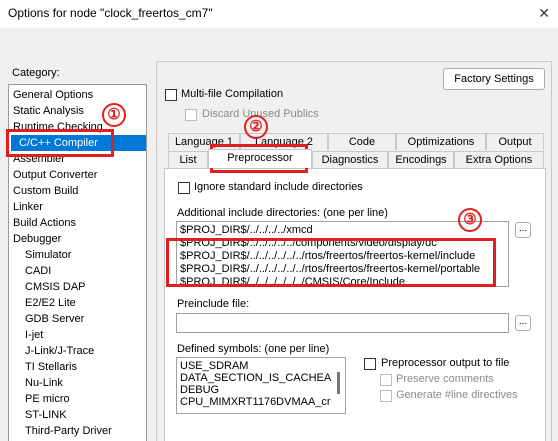 This screenshot has height=441, width=558. Describe the element at coordinates (214, 366) in the screenshot. I see `defined-line: USE_SDRAM` at that location.